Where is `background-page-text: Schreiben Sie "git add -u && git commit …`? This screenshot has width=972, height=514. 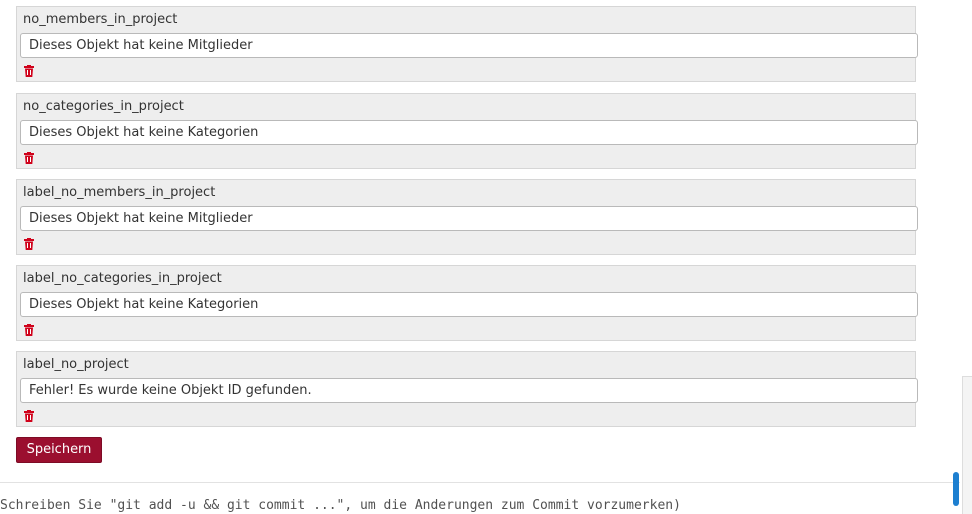 background-page-text: Schreiben Sie "git add -u && git commit … is located at coordinates (340, 505).